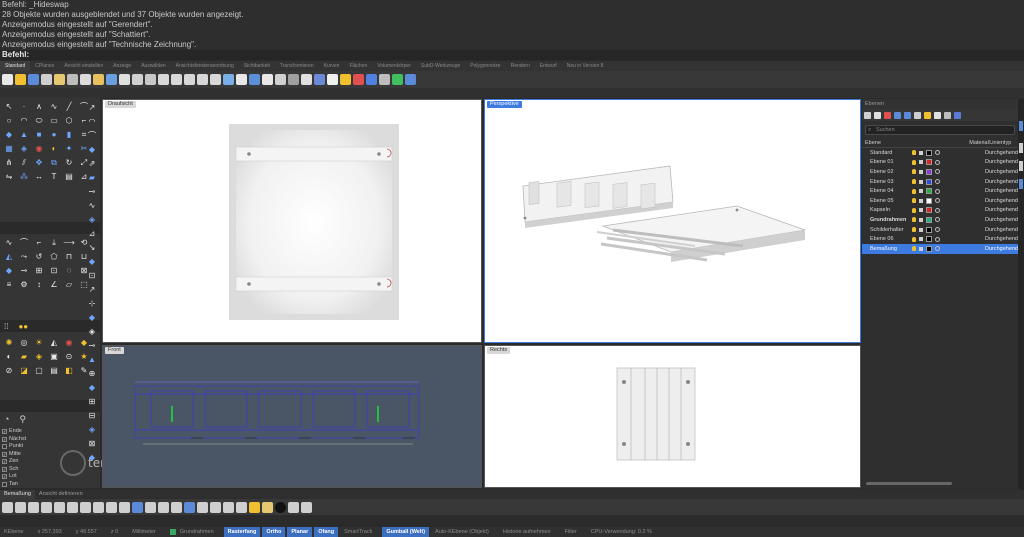 The width and height of the screenshot is (1024, 537). I want to click on osnap-item: ✓ Lot, so click(14, 477).